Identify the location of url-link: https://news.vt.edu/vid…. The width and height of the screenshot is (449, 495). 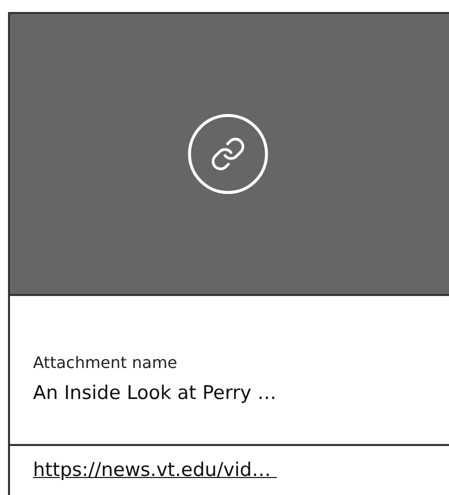
(155, 470).